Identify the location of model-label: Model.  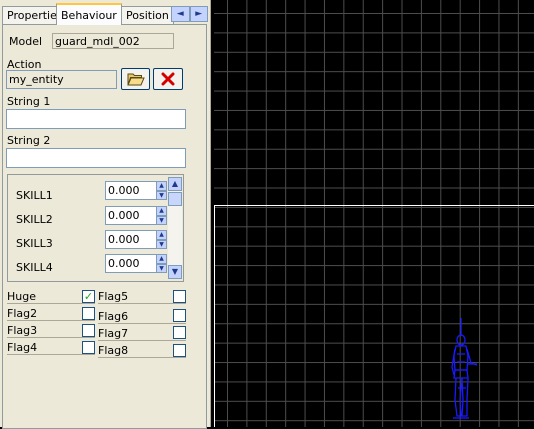
(26, 41).